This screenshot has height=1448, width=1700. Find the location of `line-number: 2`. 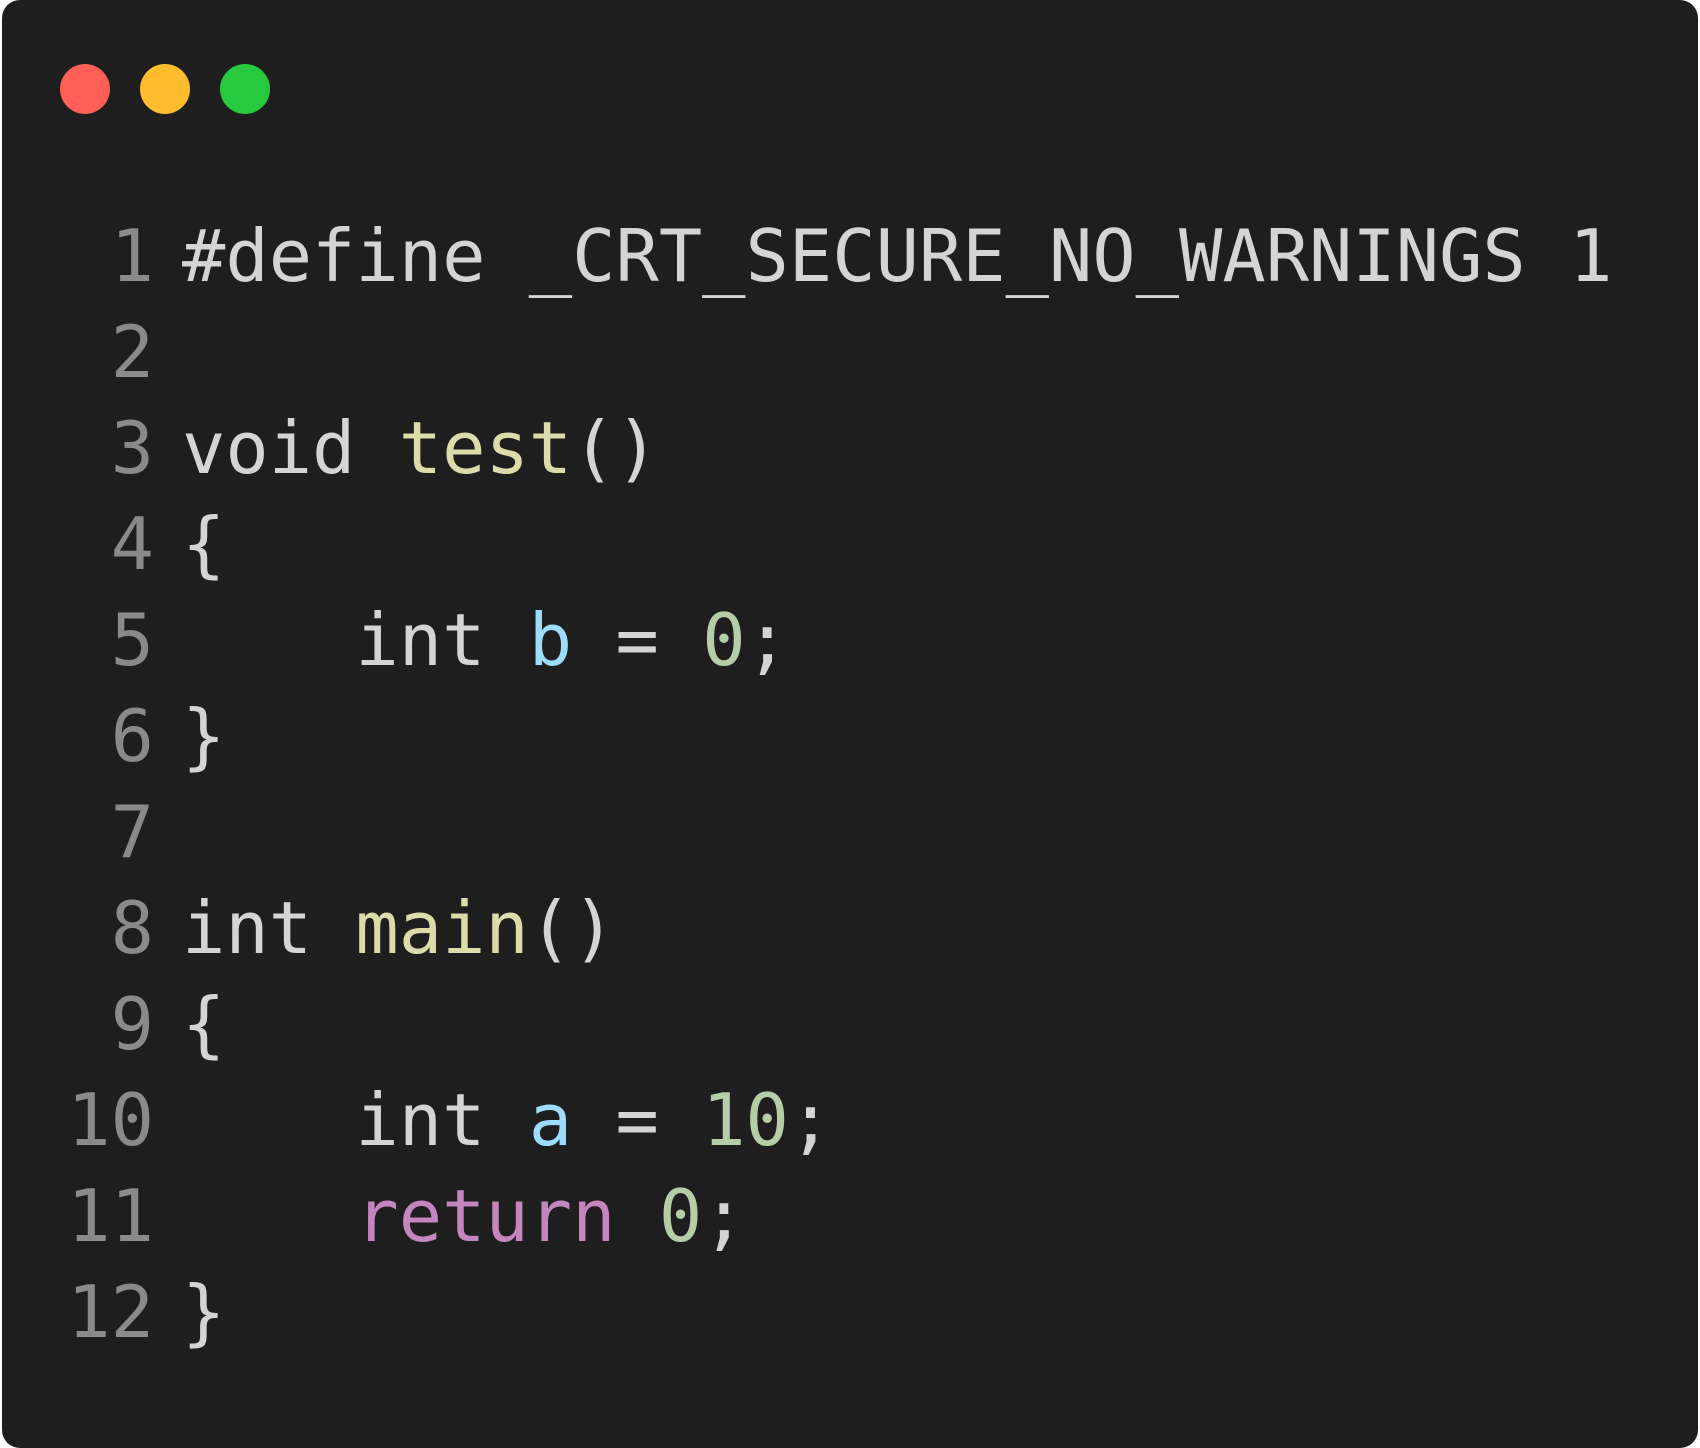

line-number: 2 is located at coordinates (132, 352).